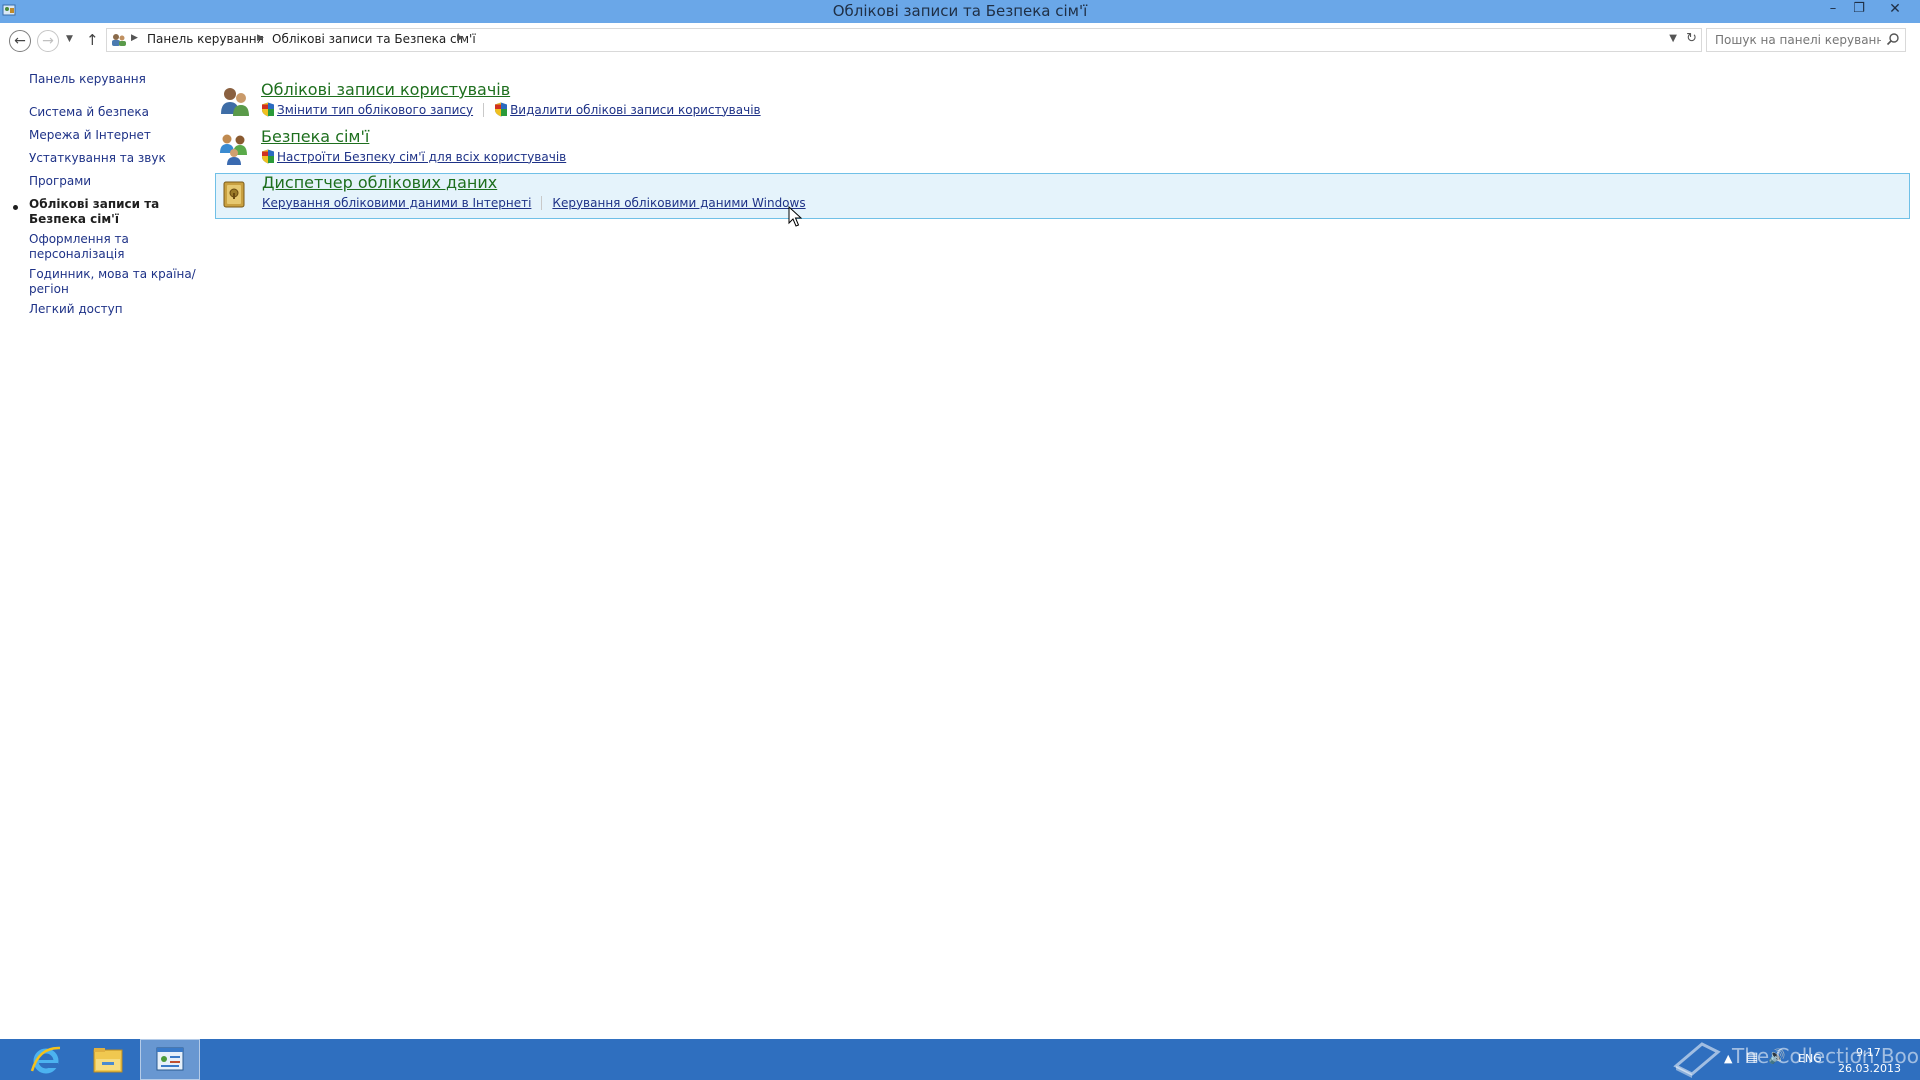 Image resolution: width=1920 pixels, height=1080 pixels. What do you see at coordinates (114, 282) in the screenshot?
I see `sidebar-item-clock-region: Годинник, мова та країна/регіон` at bounding box center [114, 282].